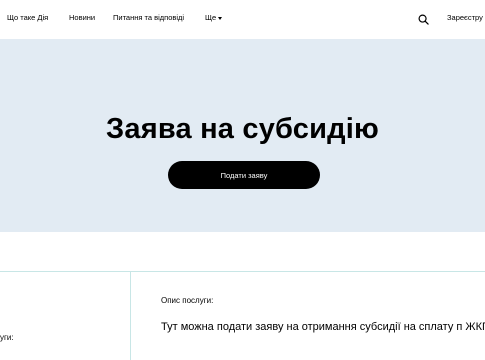 This screenshot has width=485, height=360. Describe the element at coordinates (7, 337) in the screenshot. I see `sidebar-label-fragment: уги:` at that location.